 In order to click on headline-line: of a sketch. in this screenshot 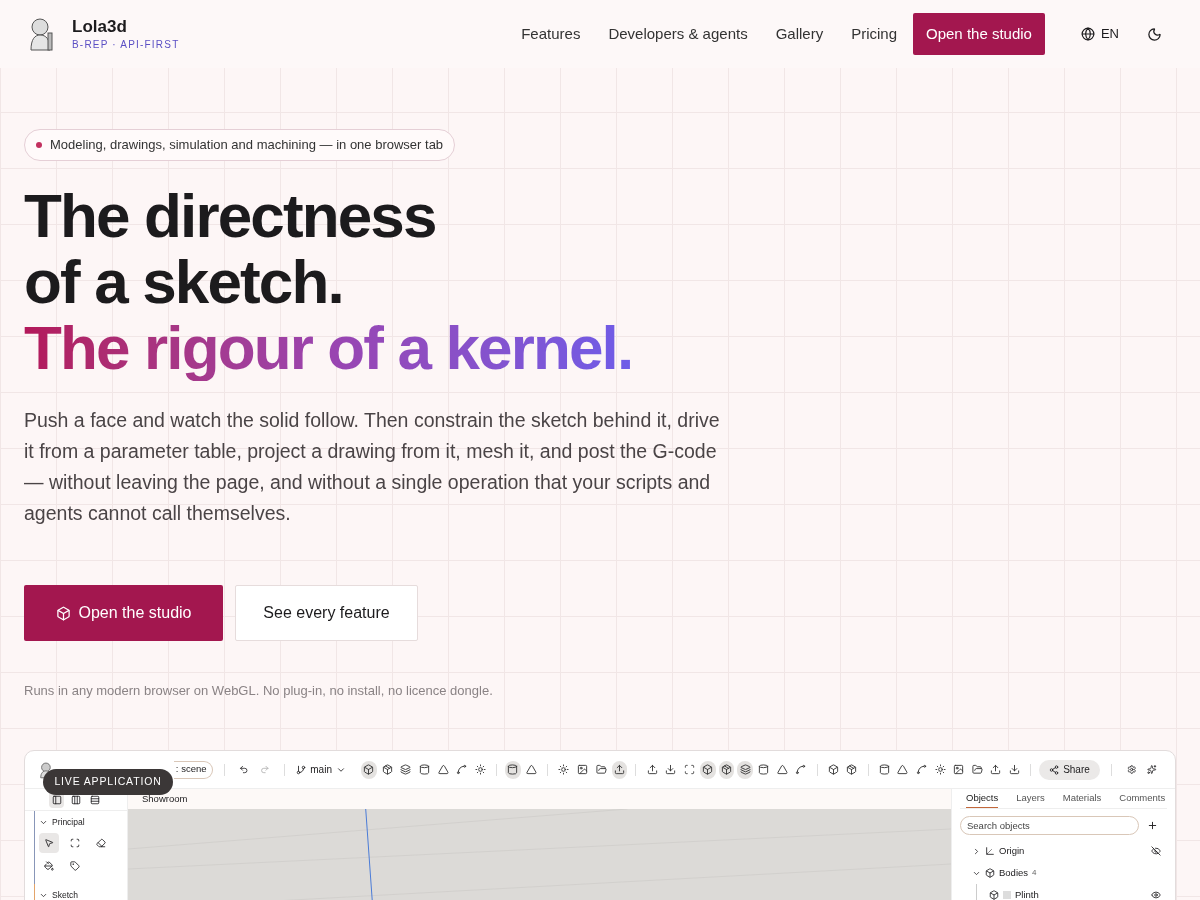, I will do `click(183, 282)`.